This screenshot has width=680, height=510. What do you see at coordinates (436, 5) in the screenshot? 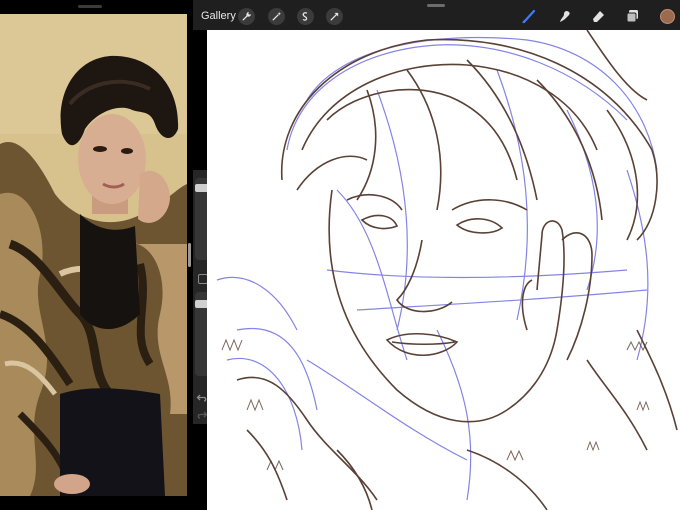
I see `top-handle` at bounding box center [436, 5].